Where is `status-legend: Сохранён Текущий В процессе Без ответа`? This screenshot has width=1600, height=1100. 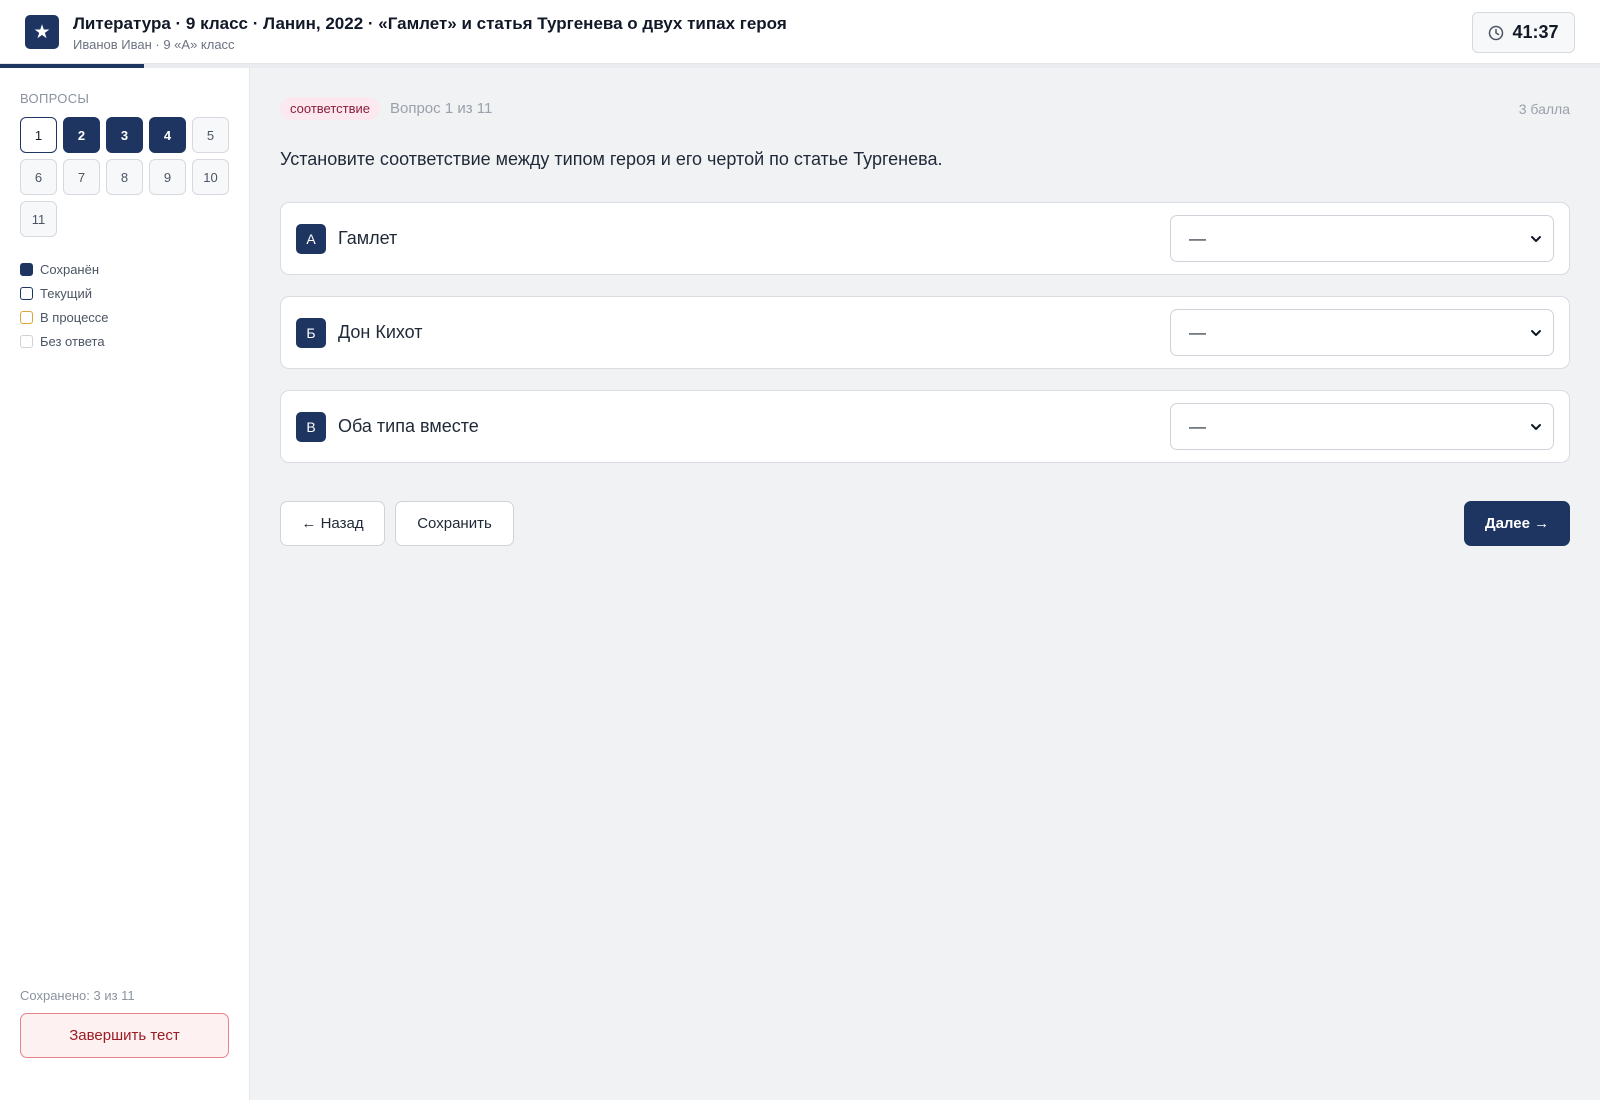 status-legend: Сохранён Текущий В процессе Без ответа is located at coordinates (64, 305).